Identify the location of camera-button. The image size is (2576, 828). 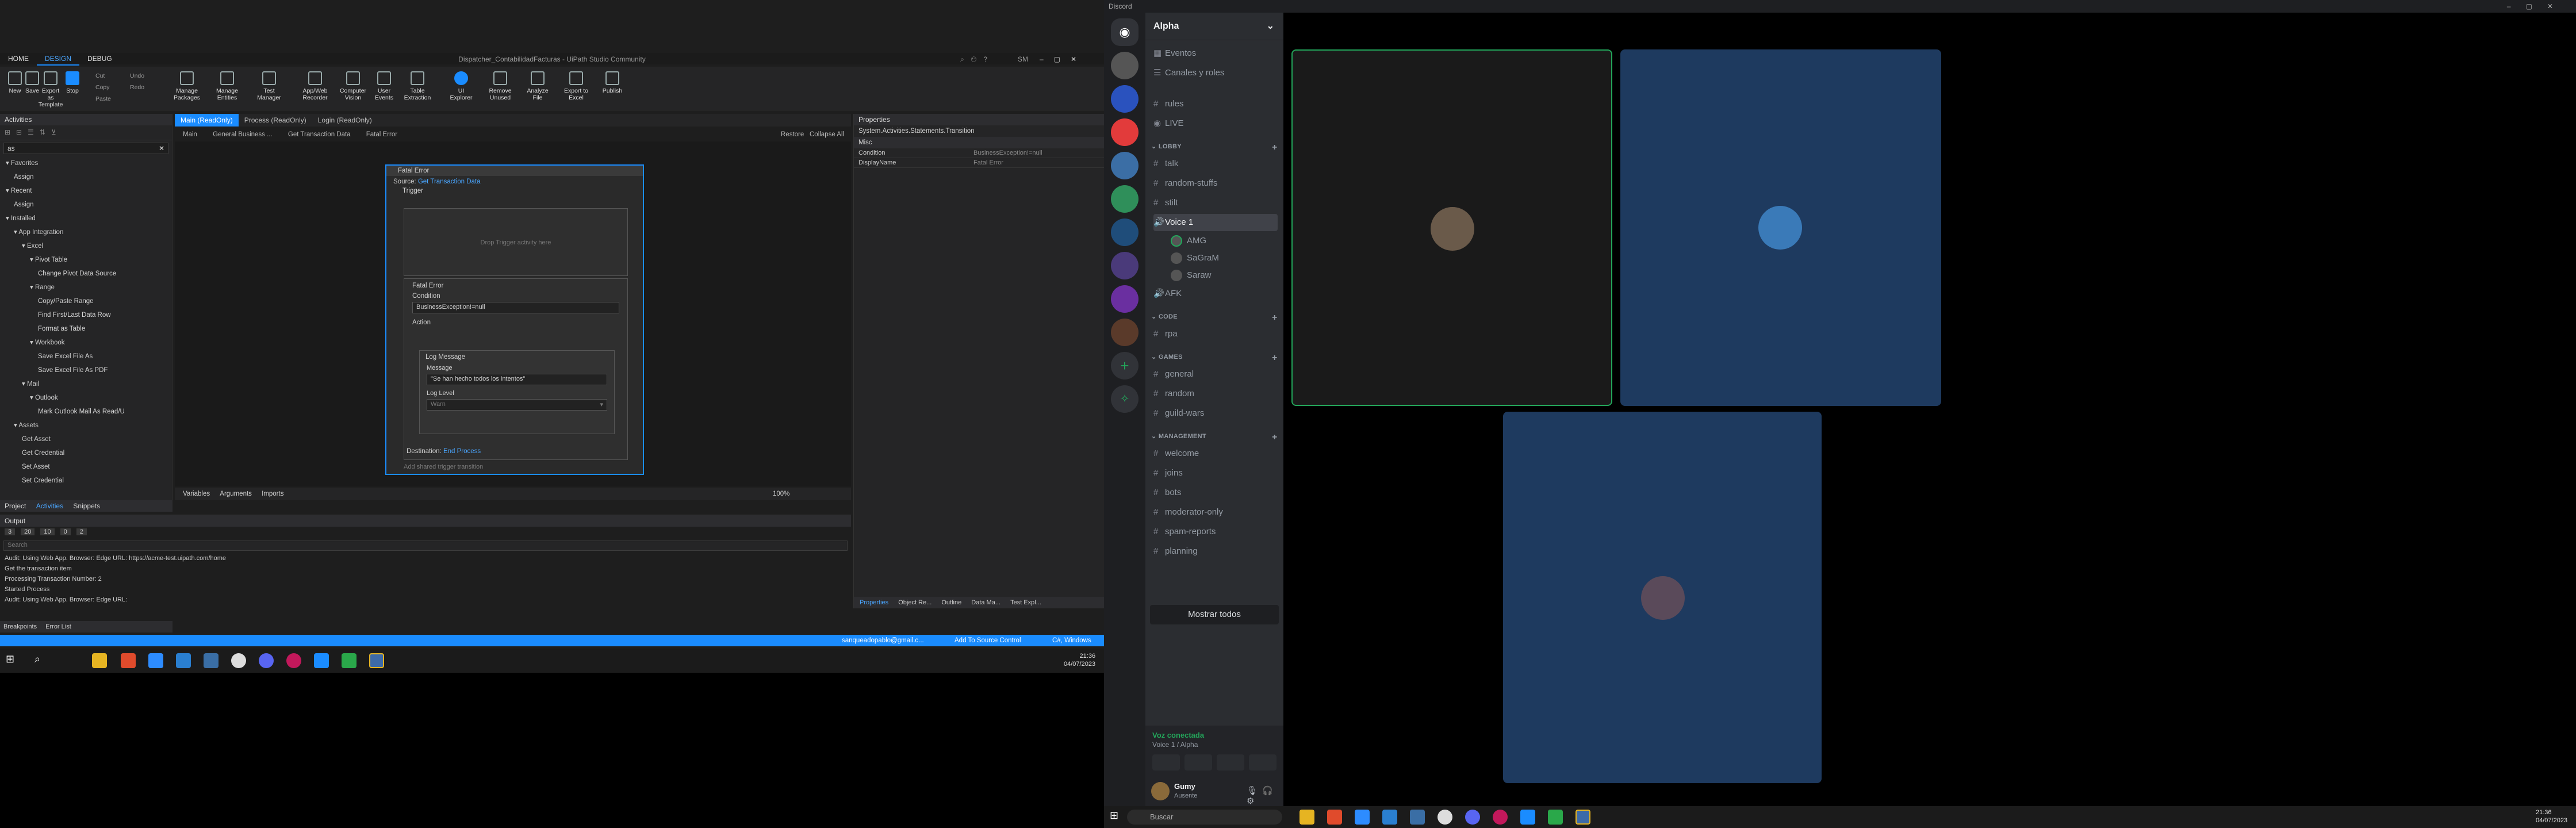
(1166, 762).